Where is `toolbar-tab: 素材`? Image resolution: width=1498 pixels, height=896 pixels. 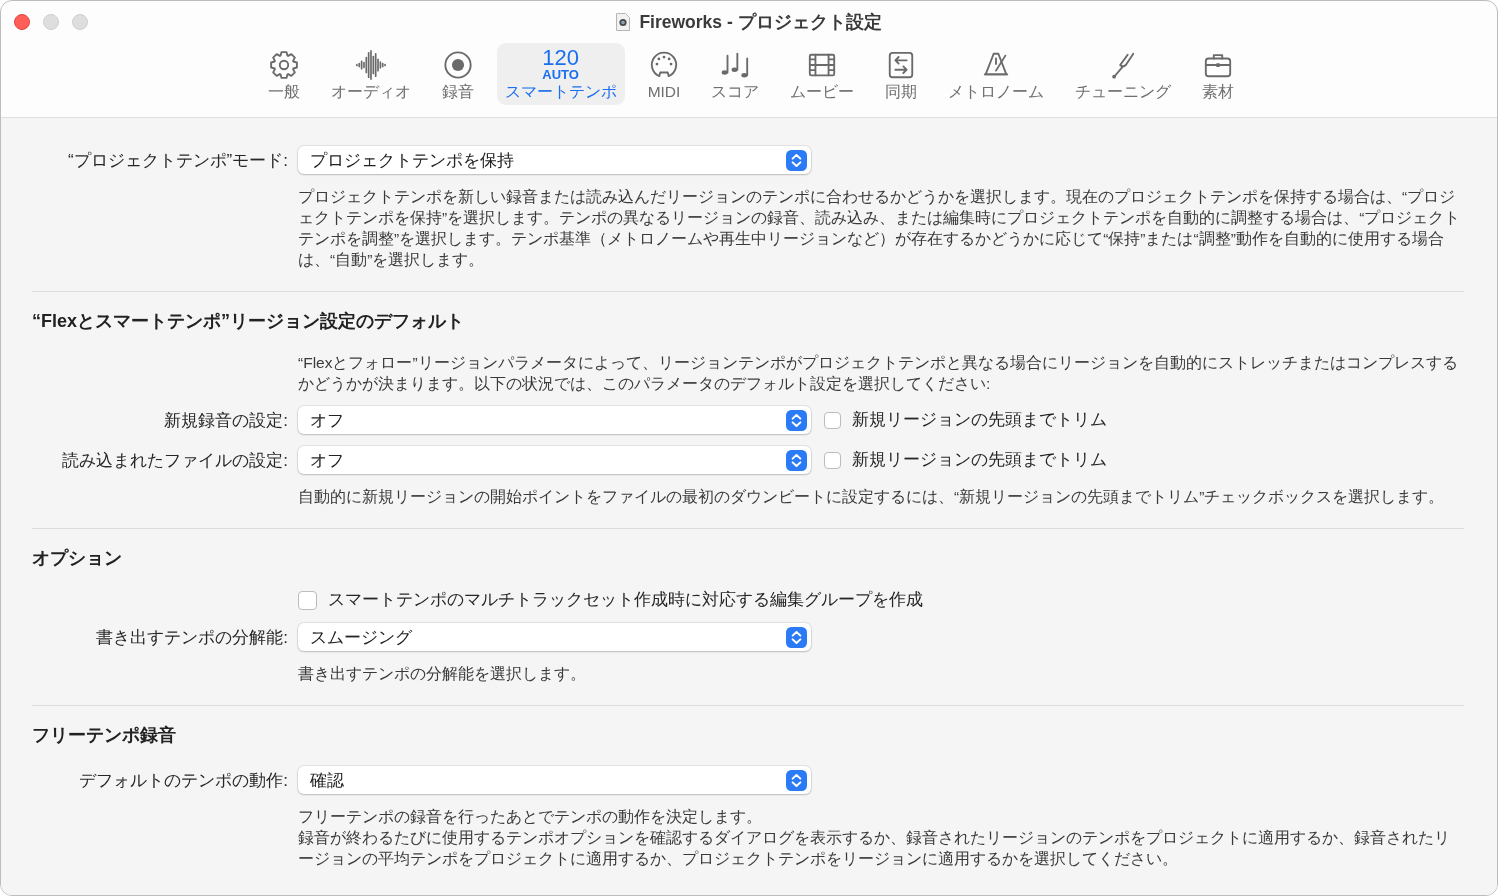
toolbar-tab: 素材 is located at coordinates (1218, 74).